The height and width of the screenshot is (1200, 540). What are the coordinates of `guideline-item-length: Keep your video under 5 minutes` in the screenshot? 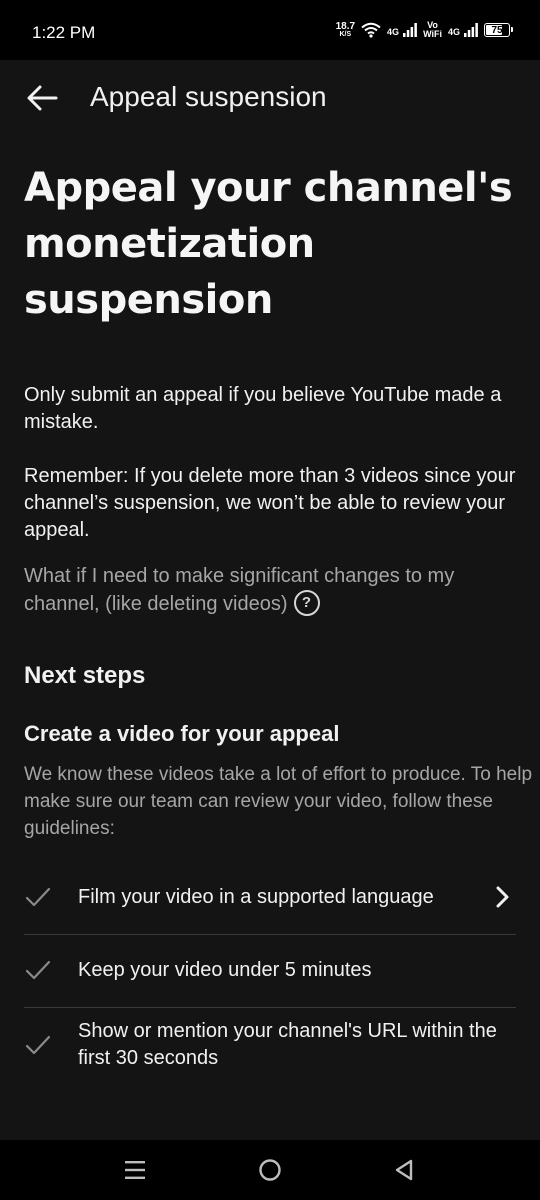 It's located at (270, 971).